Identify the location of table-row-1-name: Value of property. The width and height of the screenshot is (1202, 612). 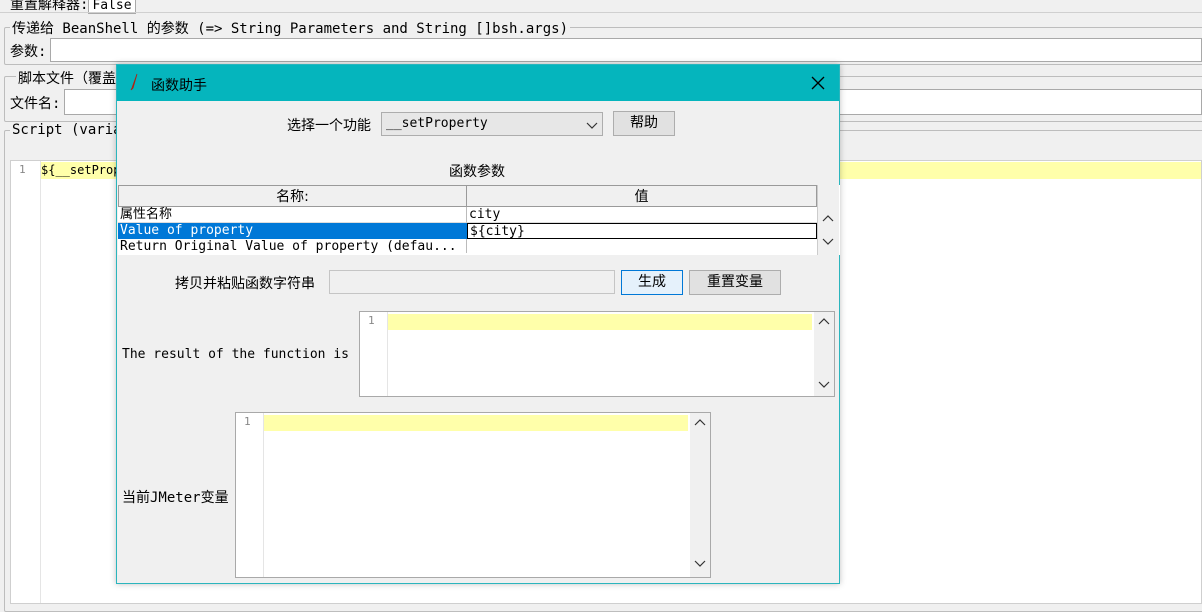
(292, 231).